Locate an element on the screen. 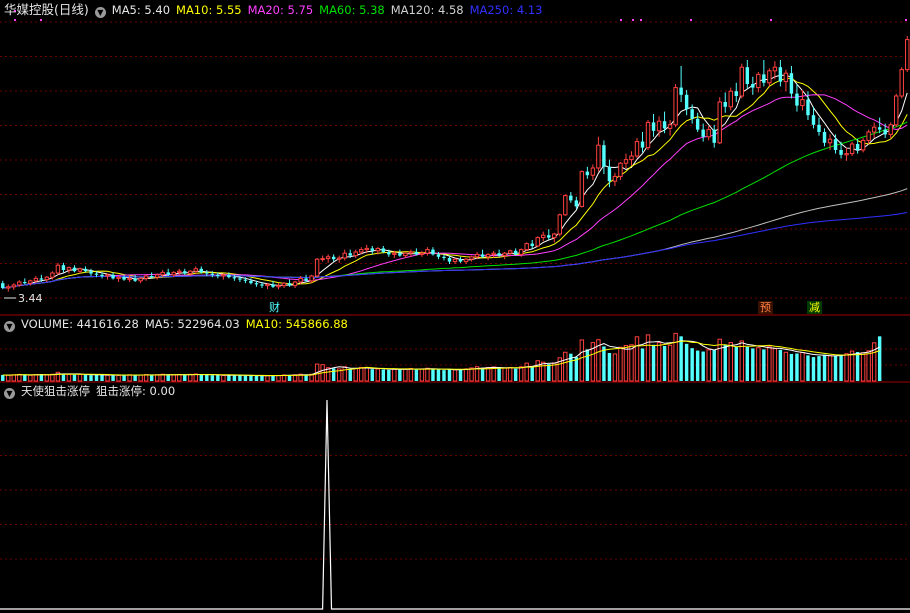  event-tag-finance: 财 is located at coordinates (274, 307).